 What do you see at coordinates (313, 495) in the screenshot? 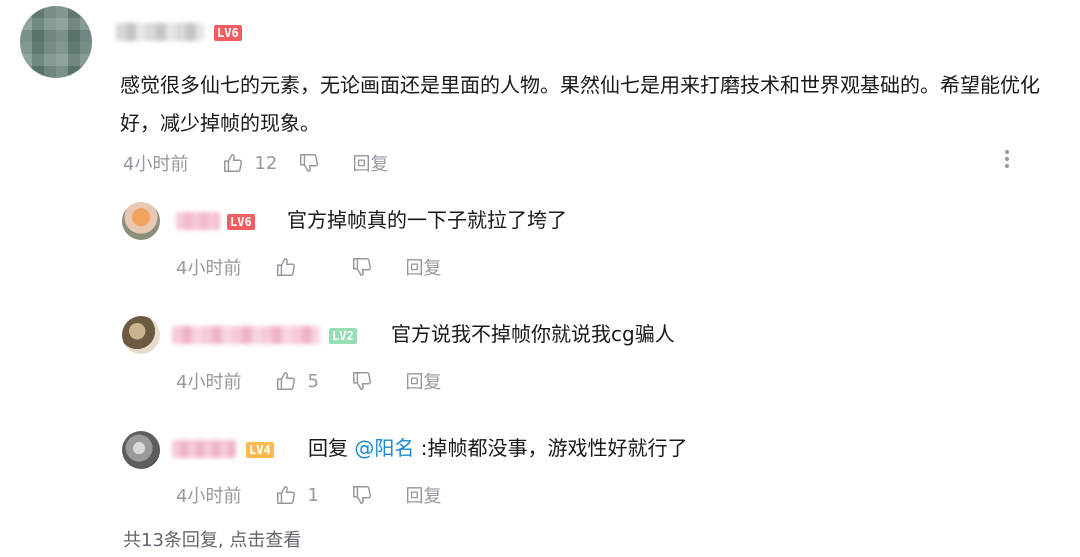
I see `like-count: 1` at bounding box center [313, 495].